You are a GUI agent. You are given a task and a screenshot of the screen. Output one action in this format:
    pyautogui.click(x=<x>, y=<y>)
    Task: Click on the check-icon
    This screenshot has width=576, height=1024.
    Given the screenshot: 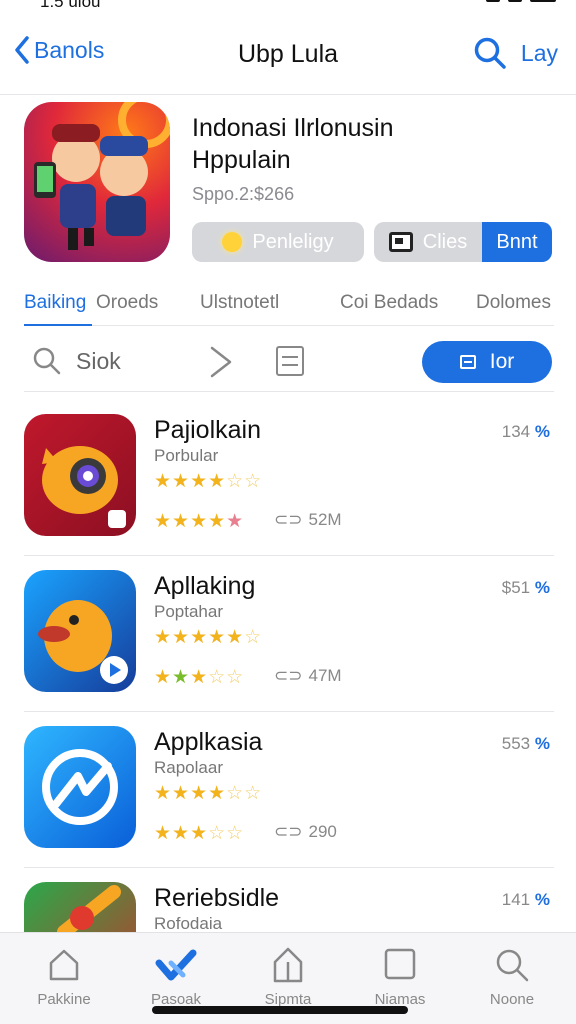 What is the action you would take?
    pyautogui.click(x=176, y=965)
    